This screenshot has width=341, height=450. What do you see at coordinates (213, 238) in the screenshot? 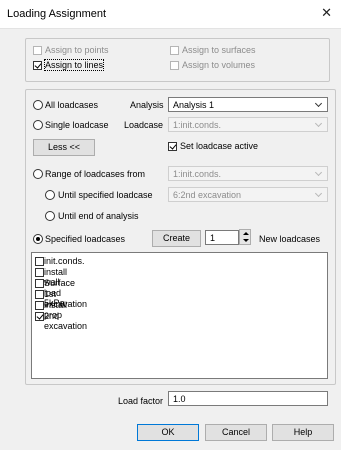
I see `create-count-value: 1` at bounding box center [213, 238].